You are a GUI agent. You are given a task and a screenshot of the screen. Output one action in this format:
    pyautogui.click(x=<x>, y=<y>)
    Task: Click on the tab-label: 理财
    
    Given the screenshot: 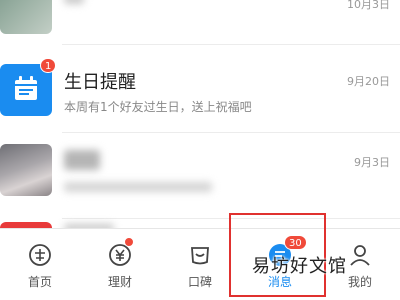 What is the action you would take?
    pyautogui.click(x=119, y=282)
    